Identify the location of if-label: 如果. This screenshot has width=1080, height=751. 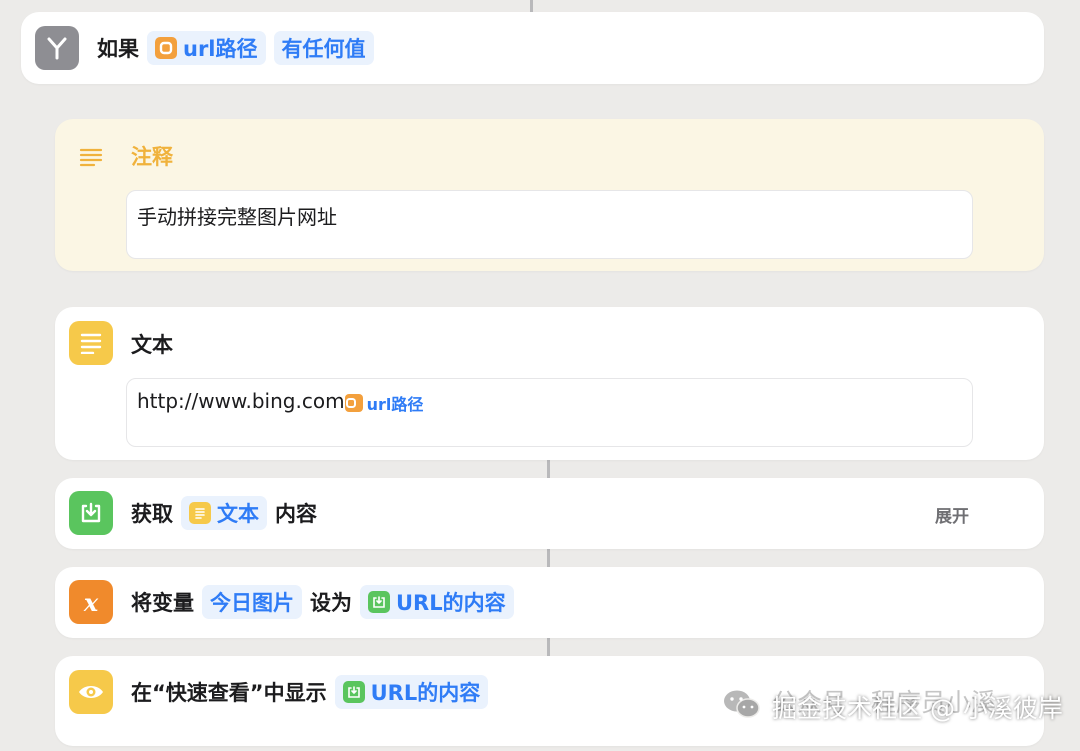
(118, 49).